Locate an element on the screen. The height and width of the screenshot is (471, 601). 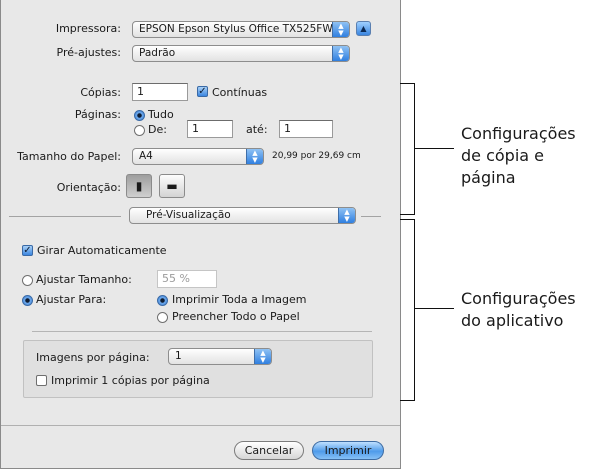
pages-range-radio is located at coordinates (139, 130).